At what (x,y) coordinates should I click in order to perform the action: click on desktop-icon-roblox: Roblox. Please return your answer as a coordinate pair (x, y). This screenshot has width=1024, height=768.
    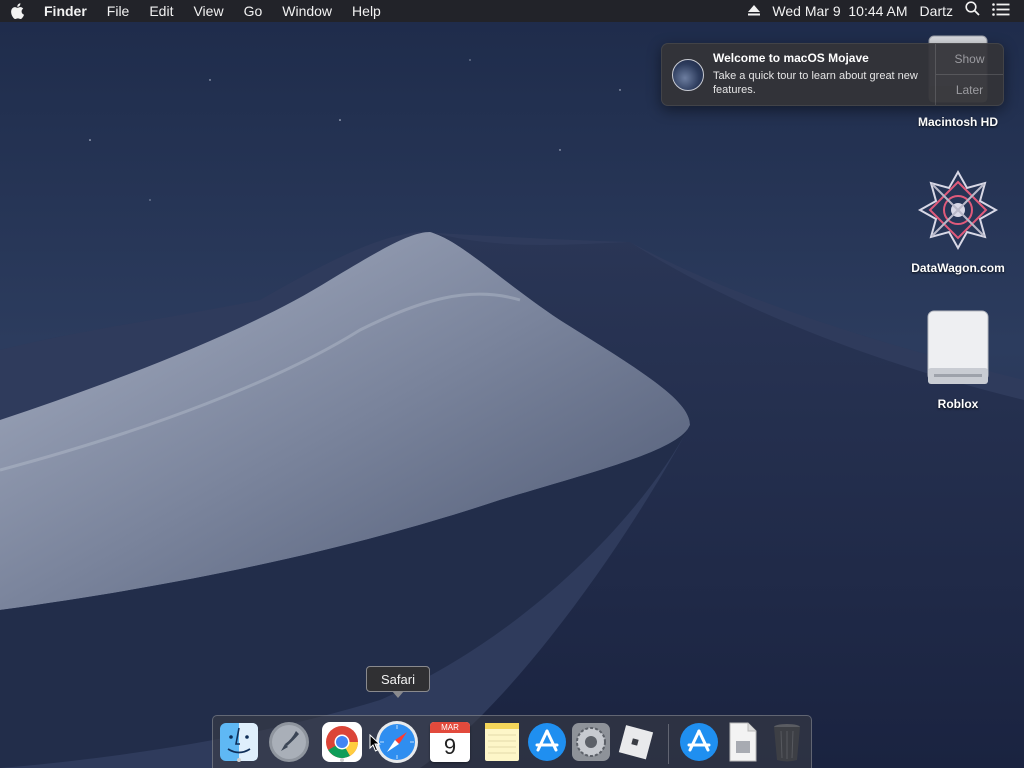
    Looking at the image, I should click on (958, 359).